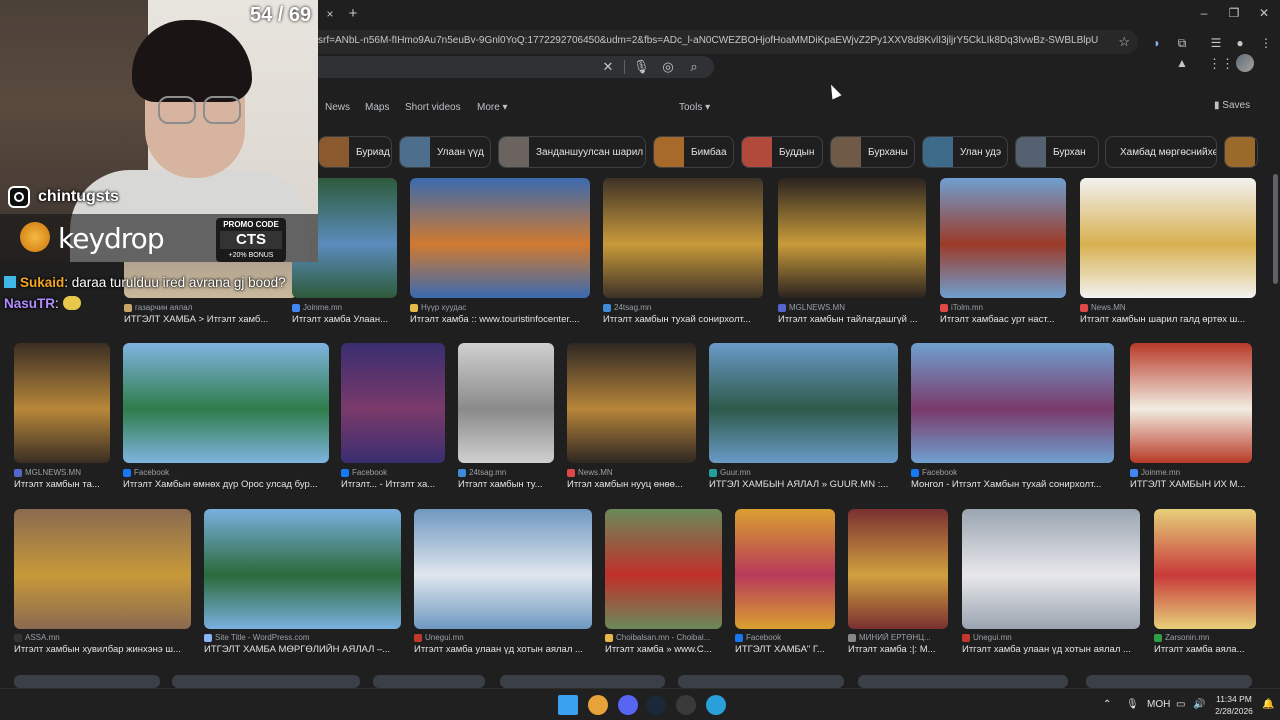 The image size is (1280, 720). I want to click on result-source: Нүүр хуудас, so click(500, 307).